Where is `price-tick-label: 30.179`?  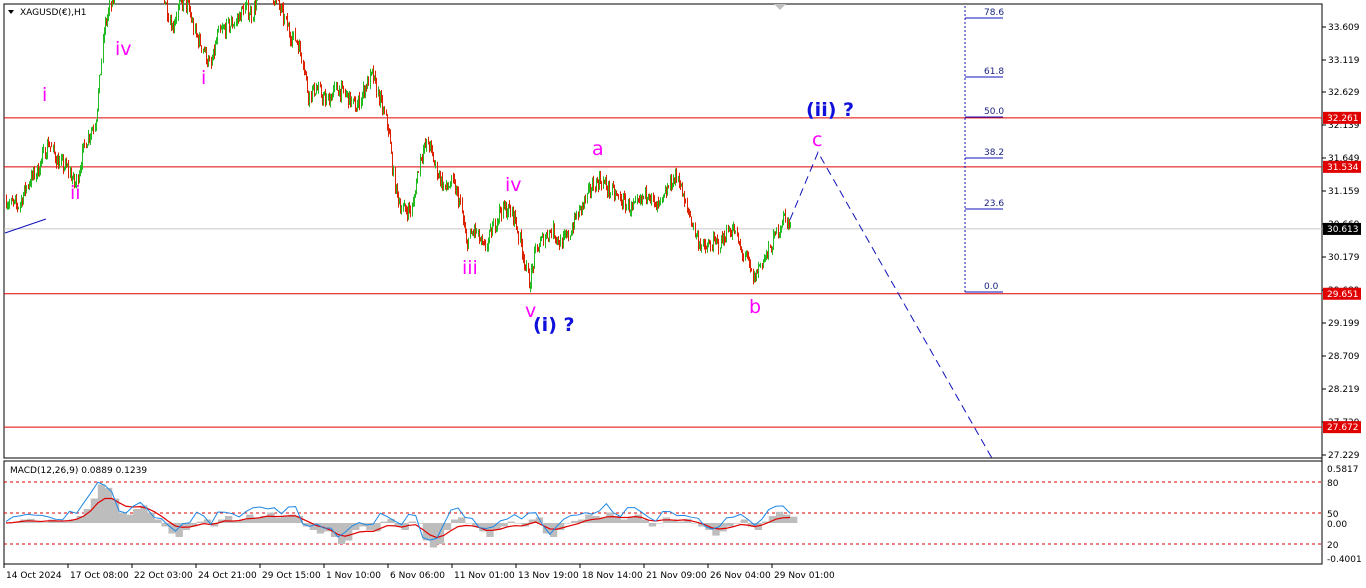 price-tick-label: 30.179 is located at coordinates (1344, 258).